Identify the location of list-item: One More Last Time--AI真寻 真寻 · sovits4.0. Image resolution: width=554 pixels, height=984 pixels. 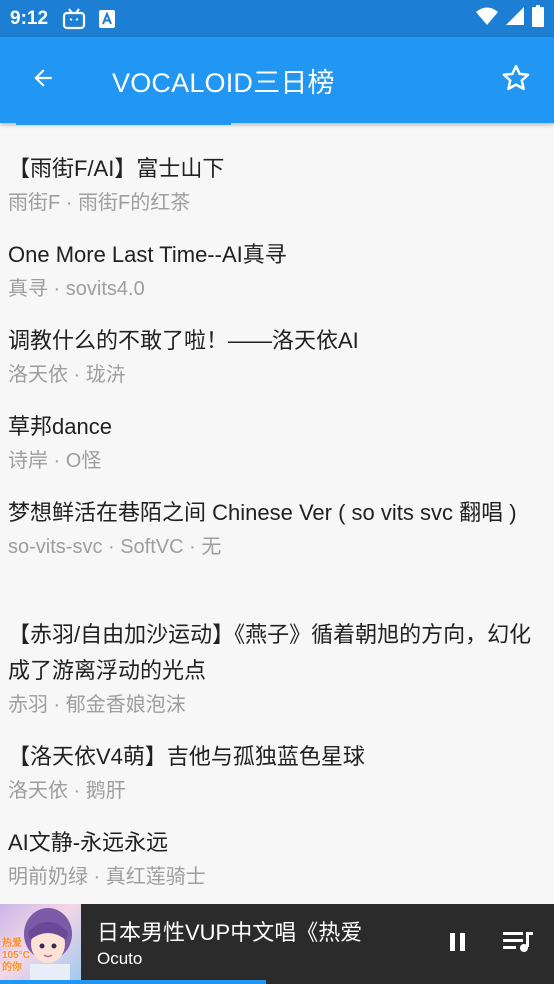
(277, 276).